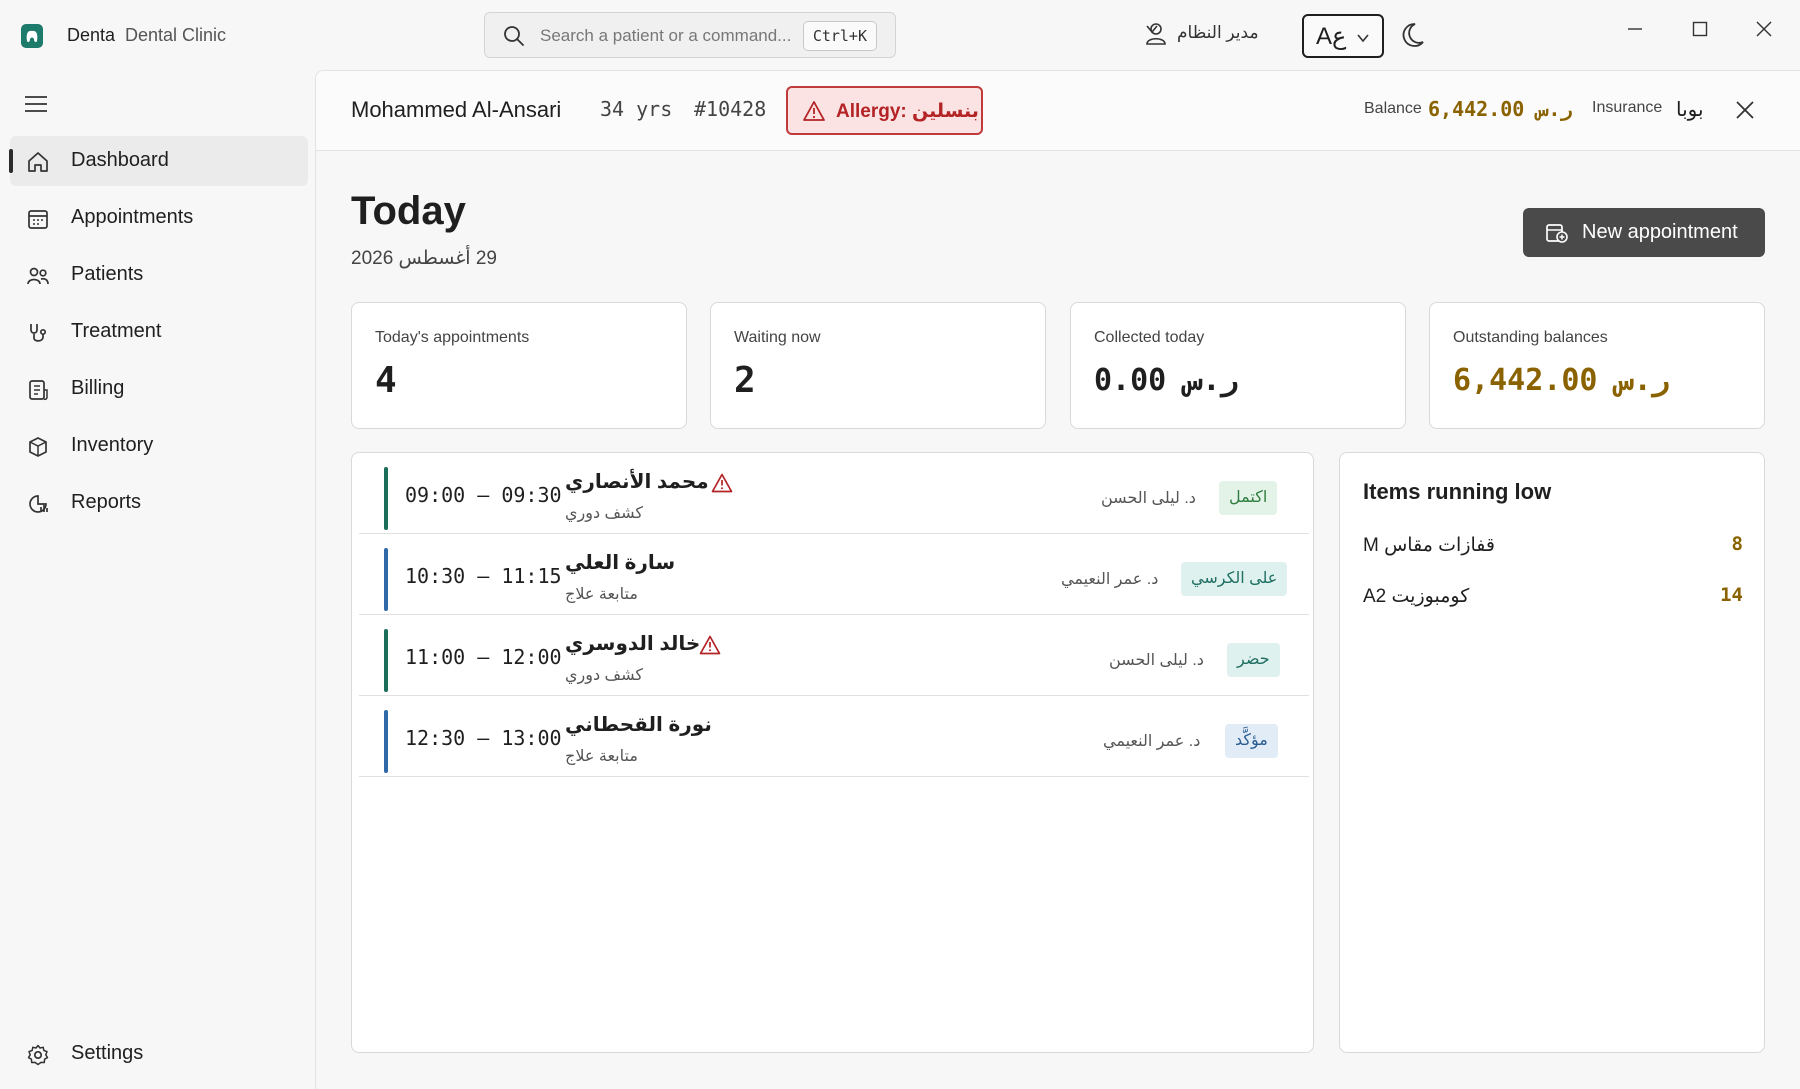 The image size is (1800, 1089). What do you see at coordinates (1690, 110) in the screenshot?
I see `insurance-value: بوبا` at bounding box center [1690, 110].